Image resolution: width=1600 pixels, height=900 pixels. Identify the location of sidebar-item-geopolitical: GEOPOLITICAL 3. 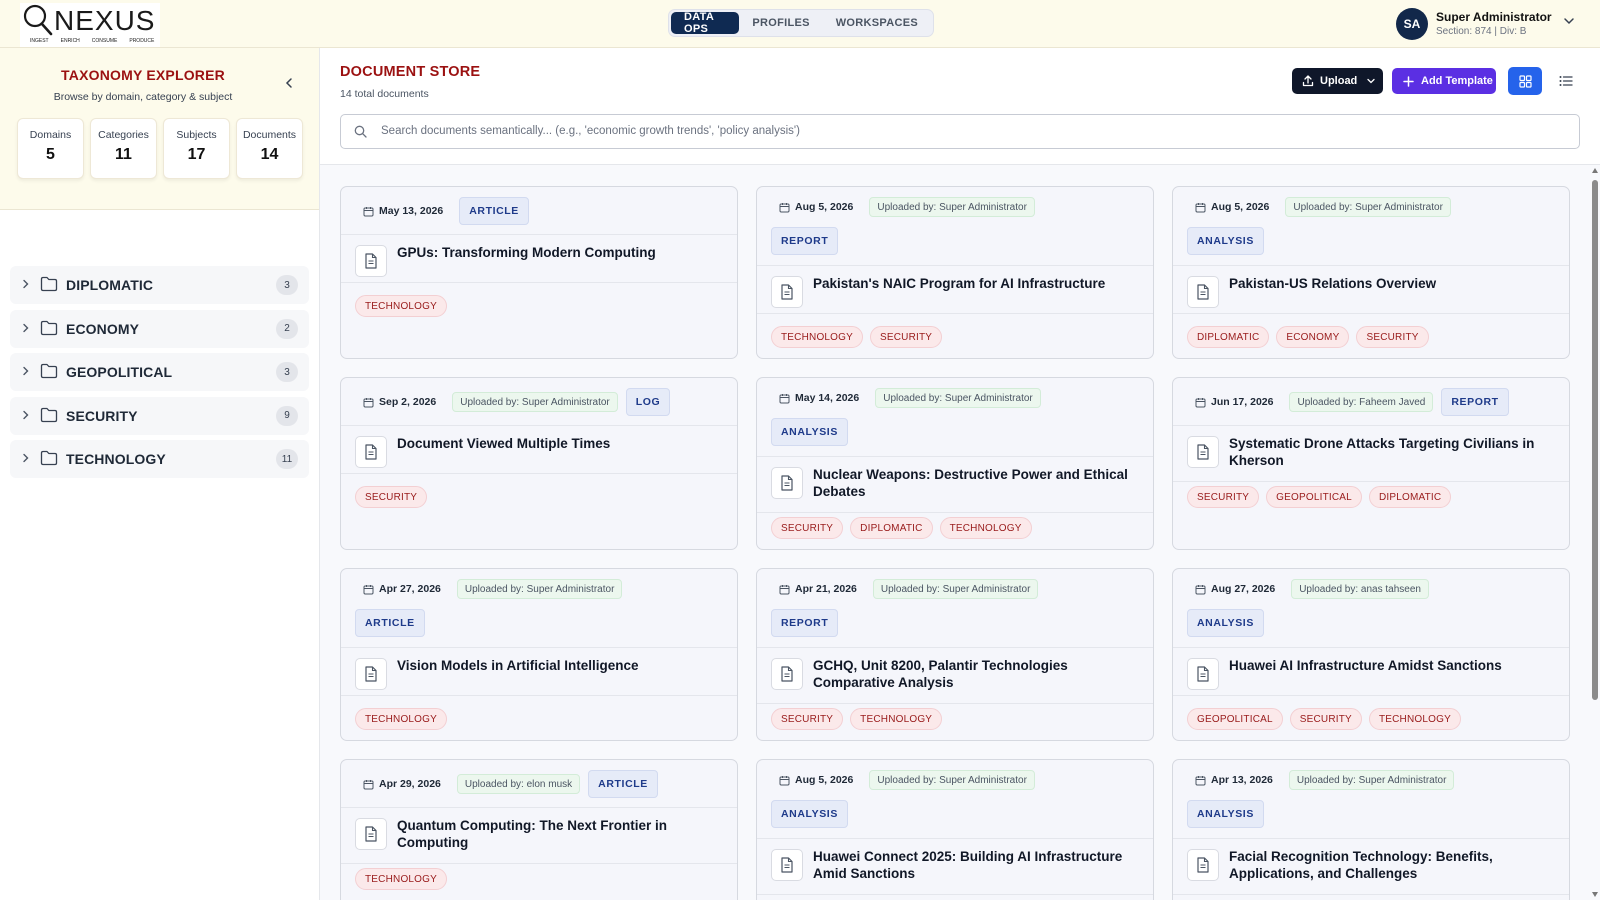
(159, 372).